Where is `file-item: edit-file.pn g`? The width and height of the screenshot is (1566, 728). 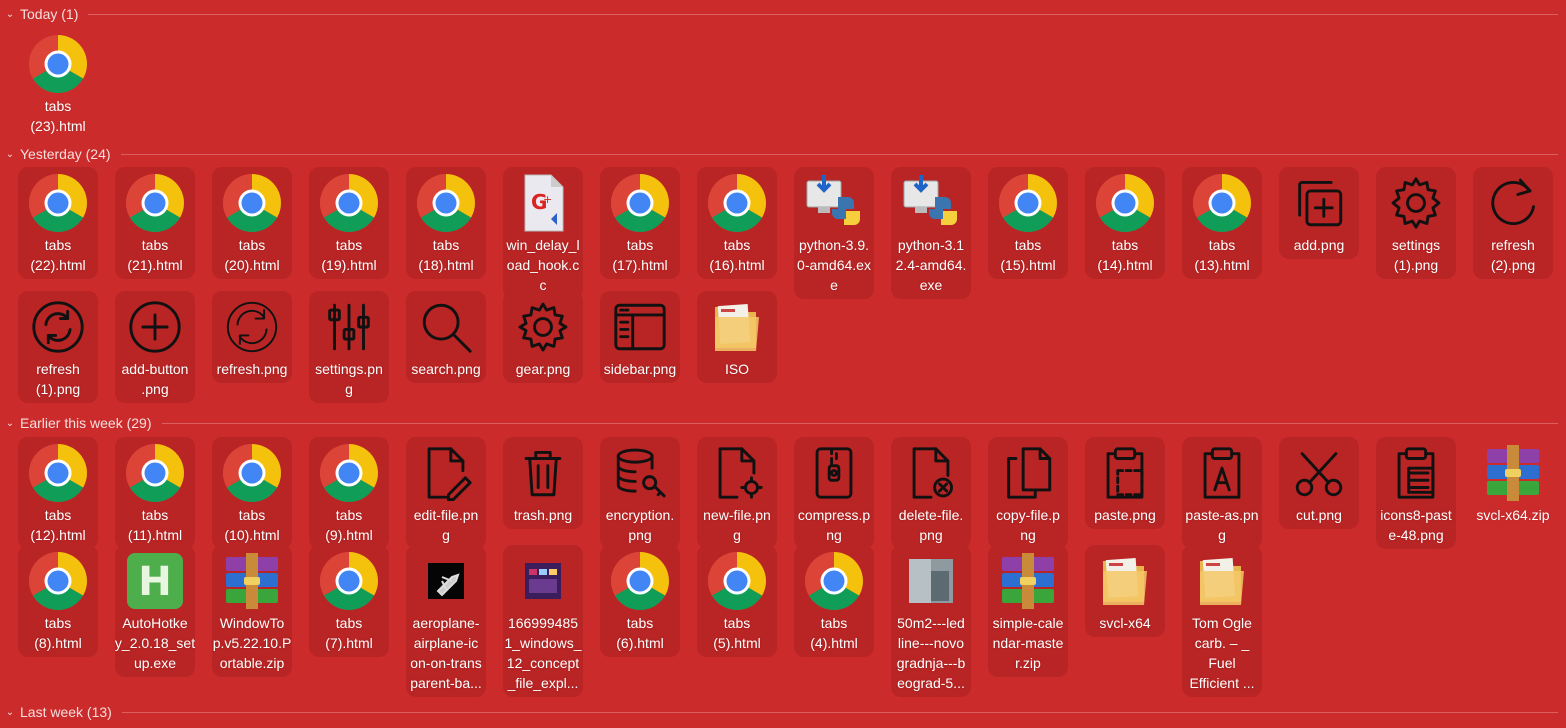
file-item: edit-file.pn g is located at coordinates (446, 493).